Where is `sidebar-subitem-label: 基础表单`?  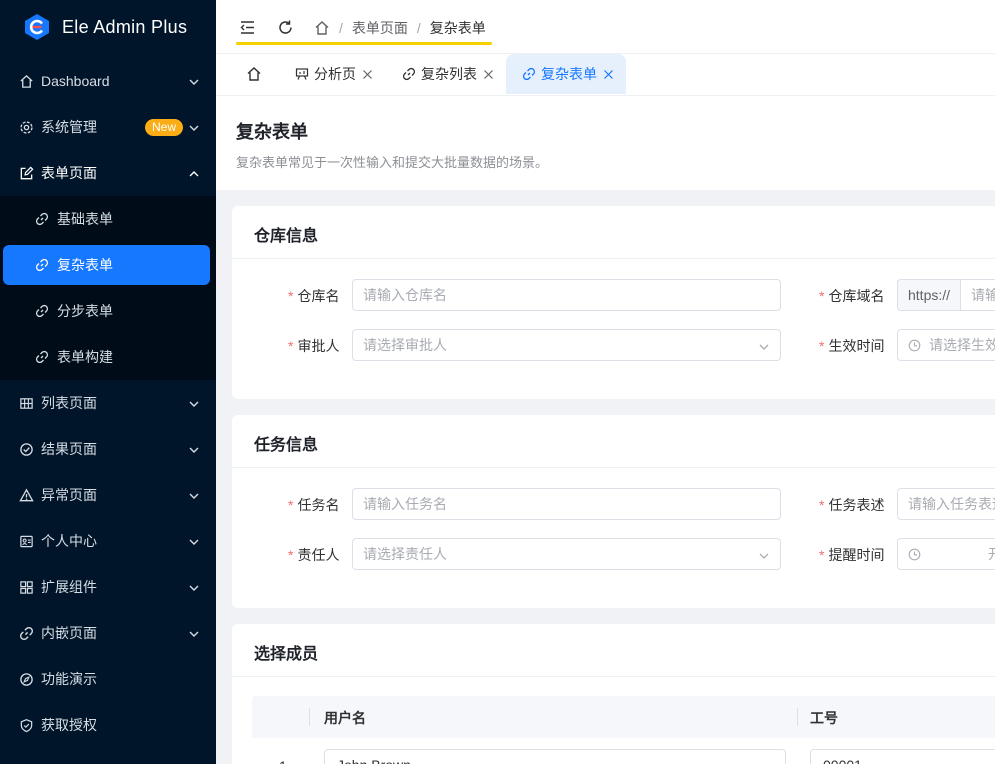
sidebar-subitem-label: 基础表单 is located at coordinates (85, 219).